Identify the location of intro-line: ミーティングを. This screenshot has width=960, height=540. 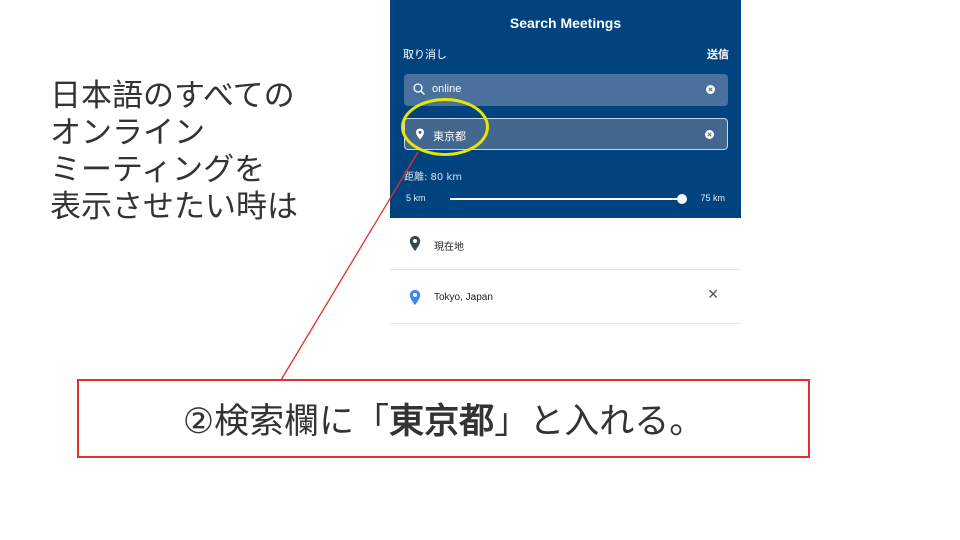
(158, 170).